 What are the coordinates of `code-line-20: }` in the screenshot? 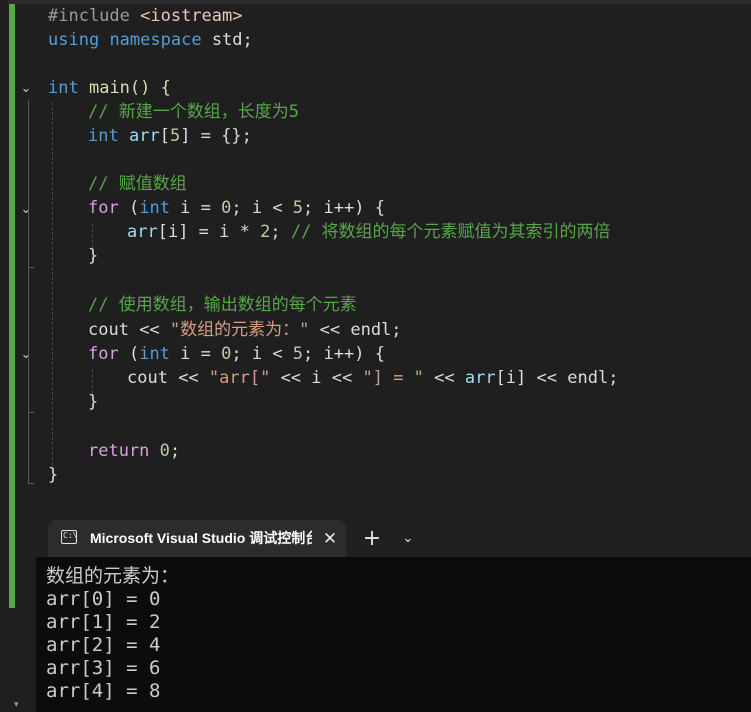 It's located at (53, 475).